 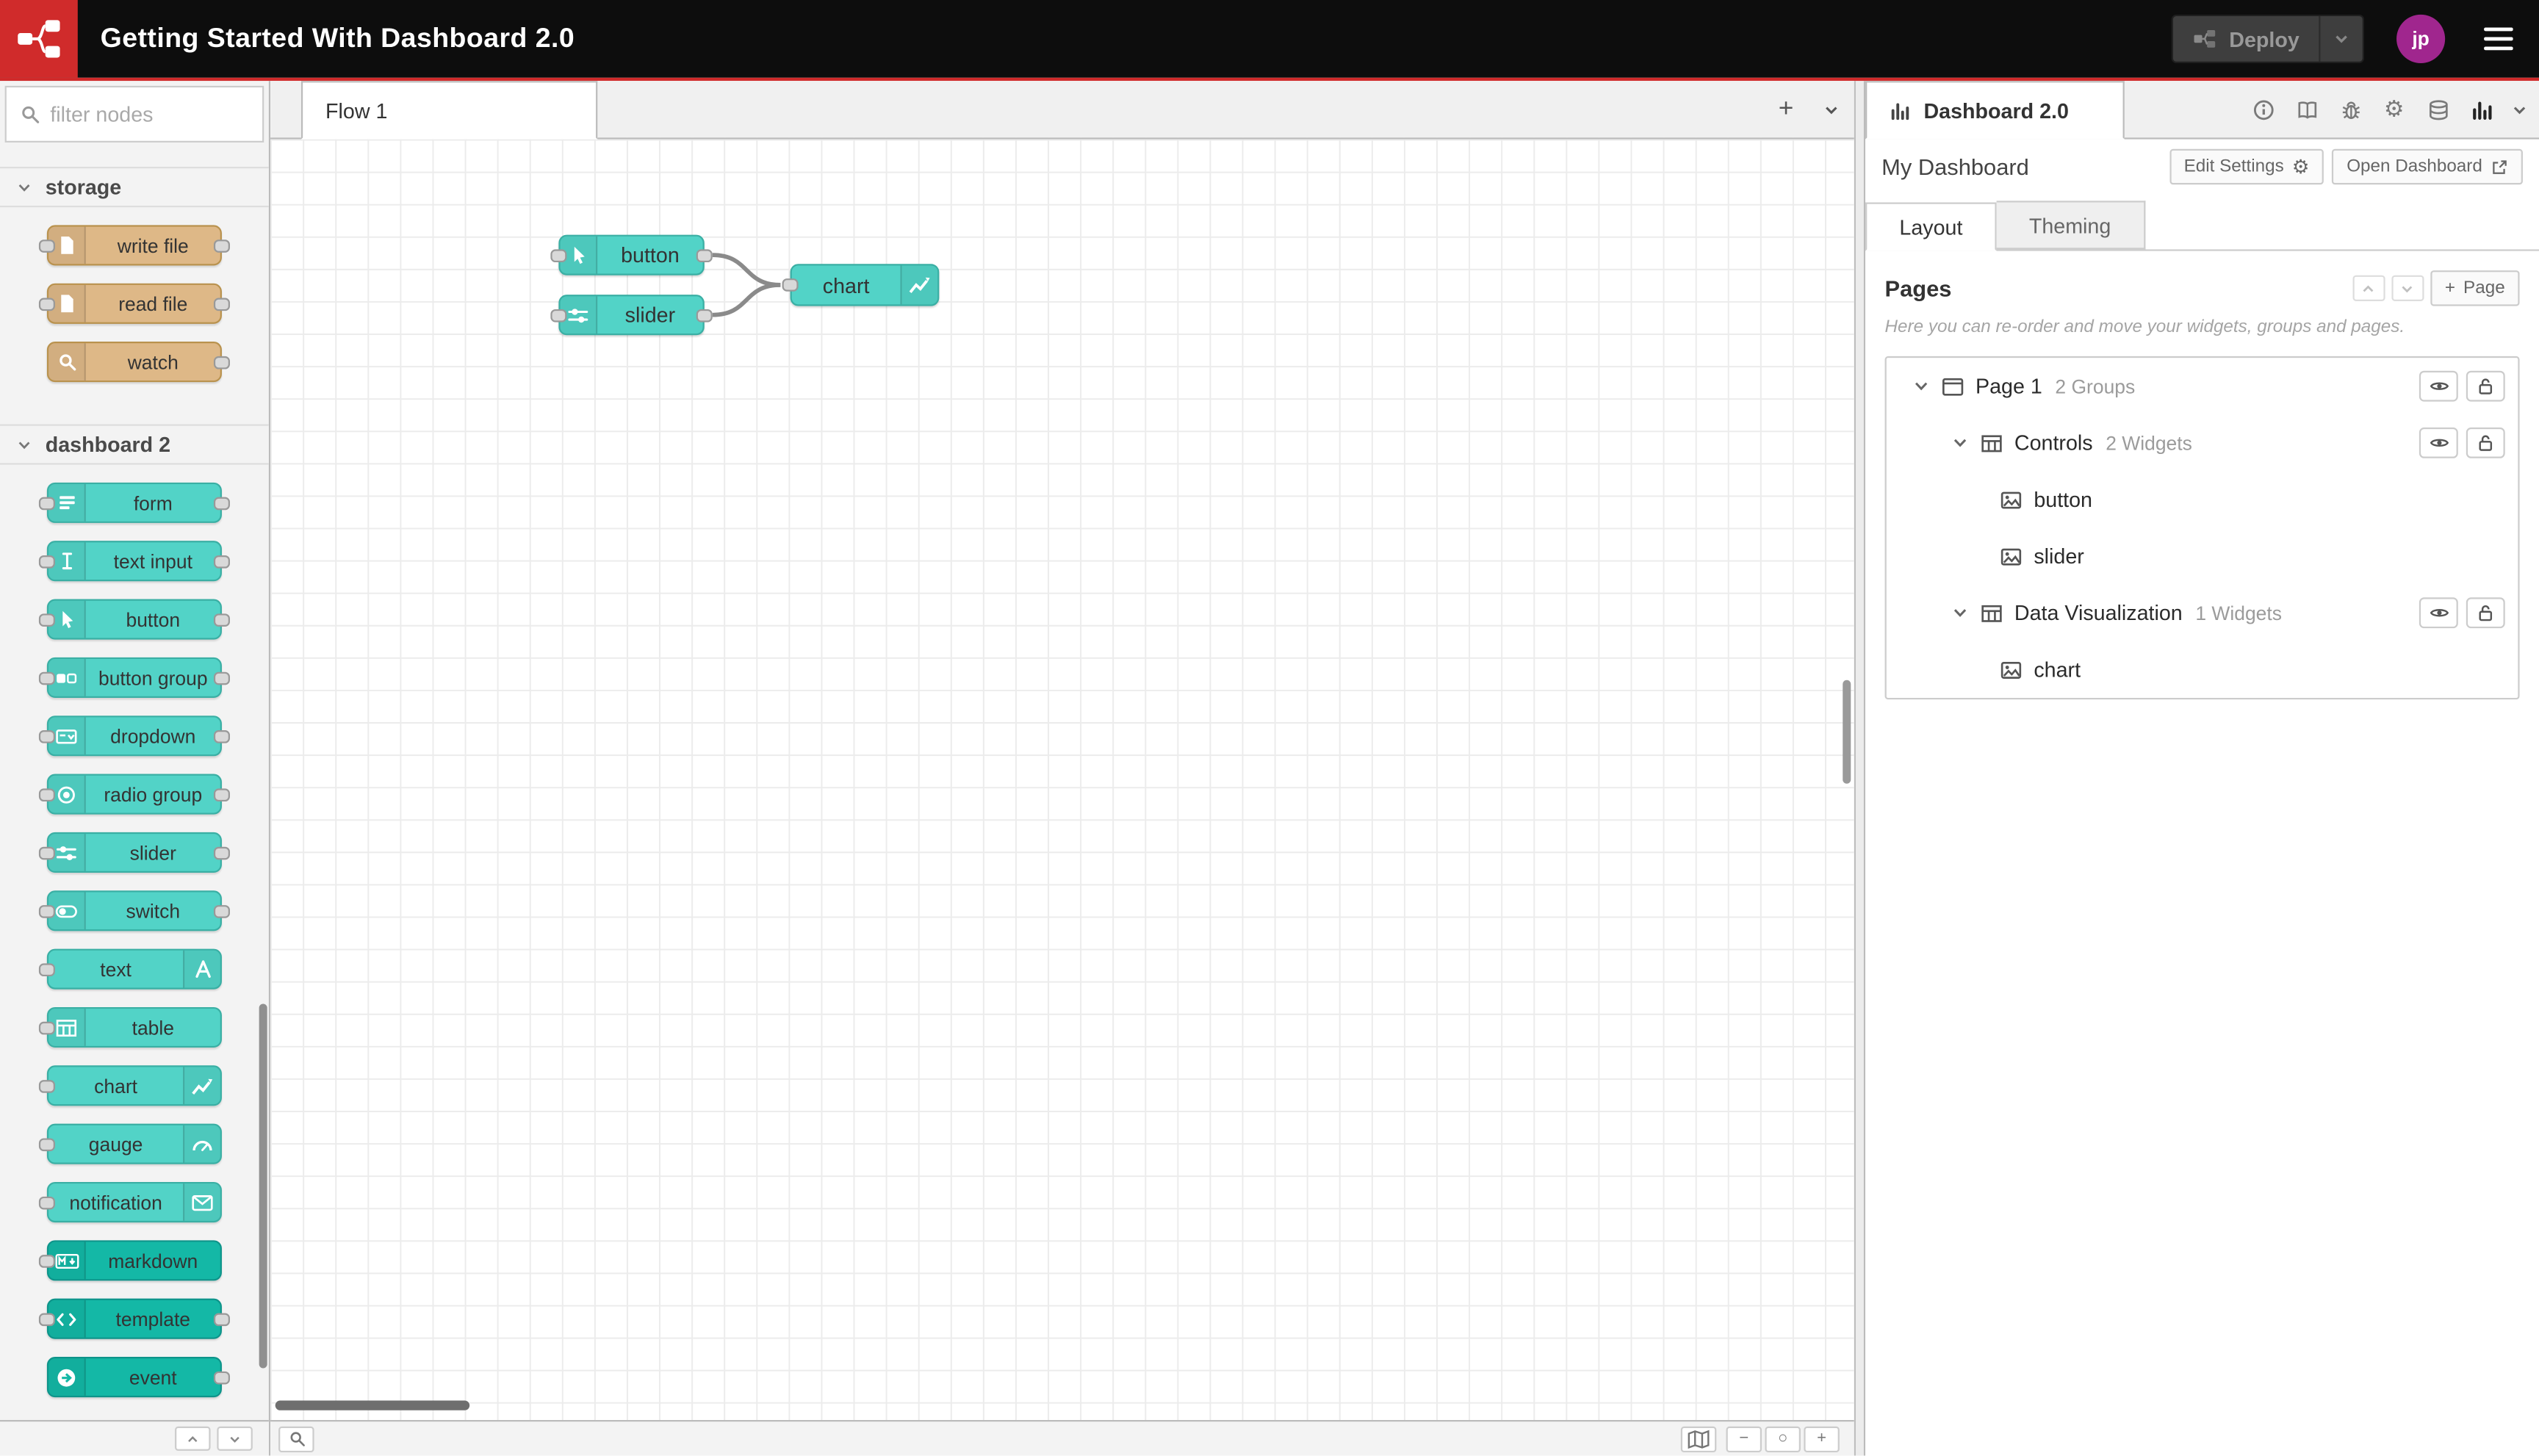 What do you see at coordinates (356, 110) in the screenshot?
I see `flow-tab-label: Flow 1` at bounding box center [356, 110].